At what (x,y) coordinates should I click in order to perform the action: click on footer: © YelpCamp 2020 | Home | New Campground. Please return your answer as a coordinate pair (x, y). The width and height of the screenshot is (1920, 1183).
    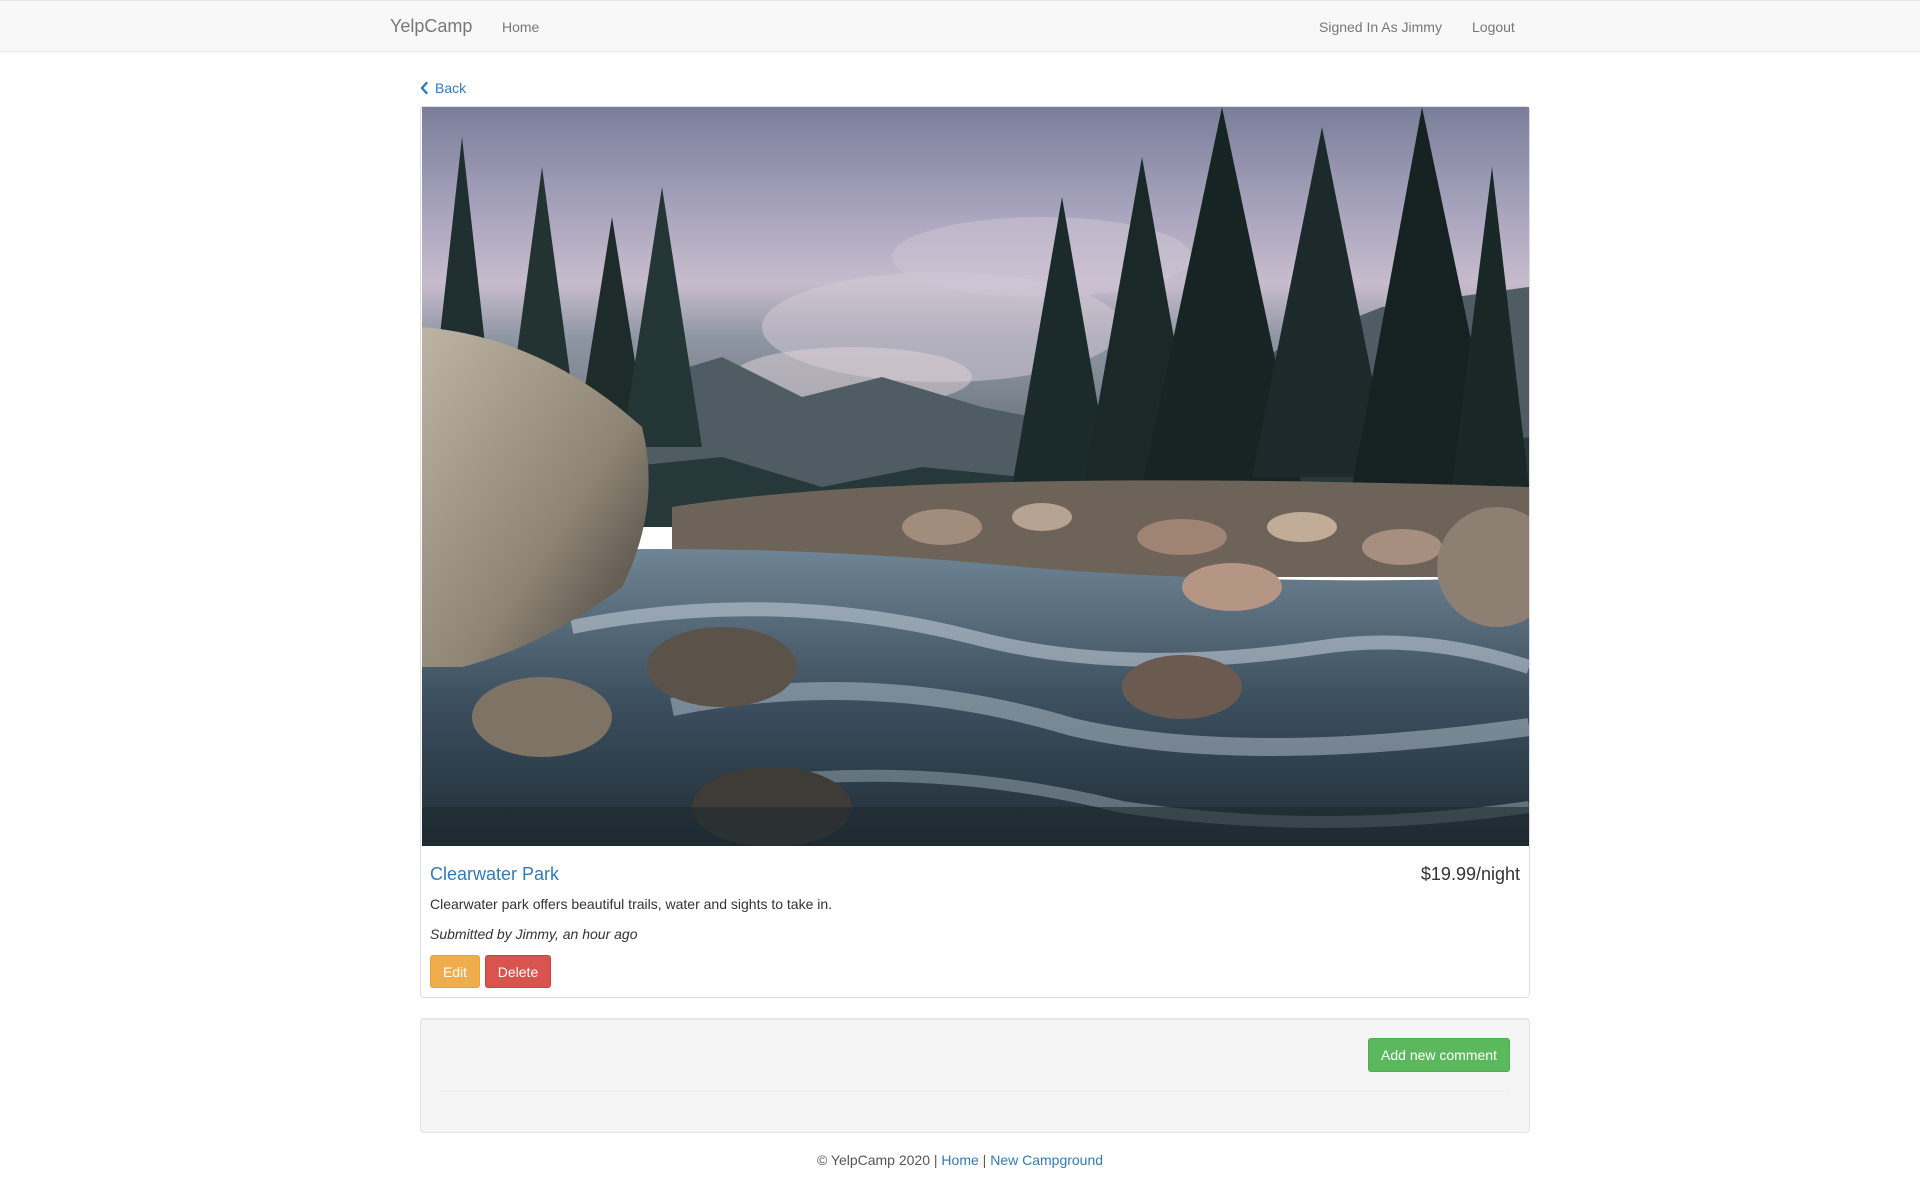
    Looking at the image, I should click on (960, 1160).